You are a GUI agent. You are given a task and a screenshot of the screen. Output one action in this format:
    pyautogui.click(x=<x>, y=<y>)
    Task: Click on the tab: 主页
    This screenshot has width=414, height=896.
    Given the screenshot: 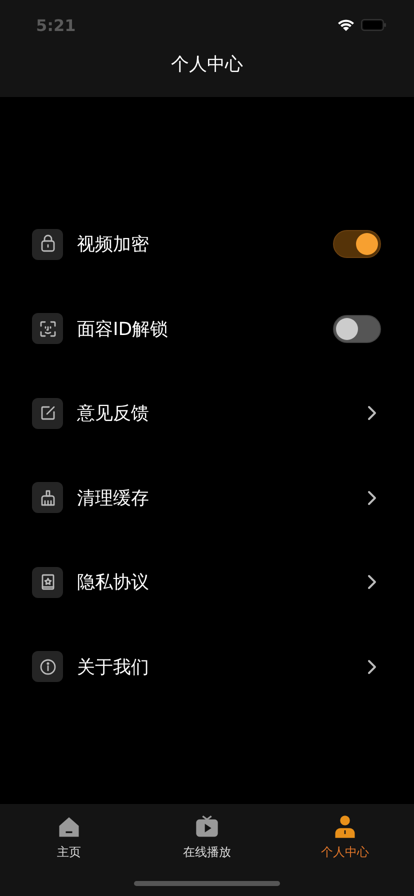 What is the action you would take?
    pyautogui.click(x=69, y=832)
    